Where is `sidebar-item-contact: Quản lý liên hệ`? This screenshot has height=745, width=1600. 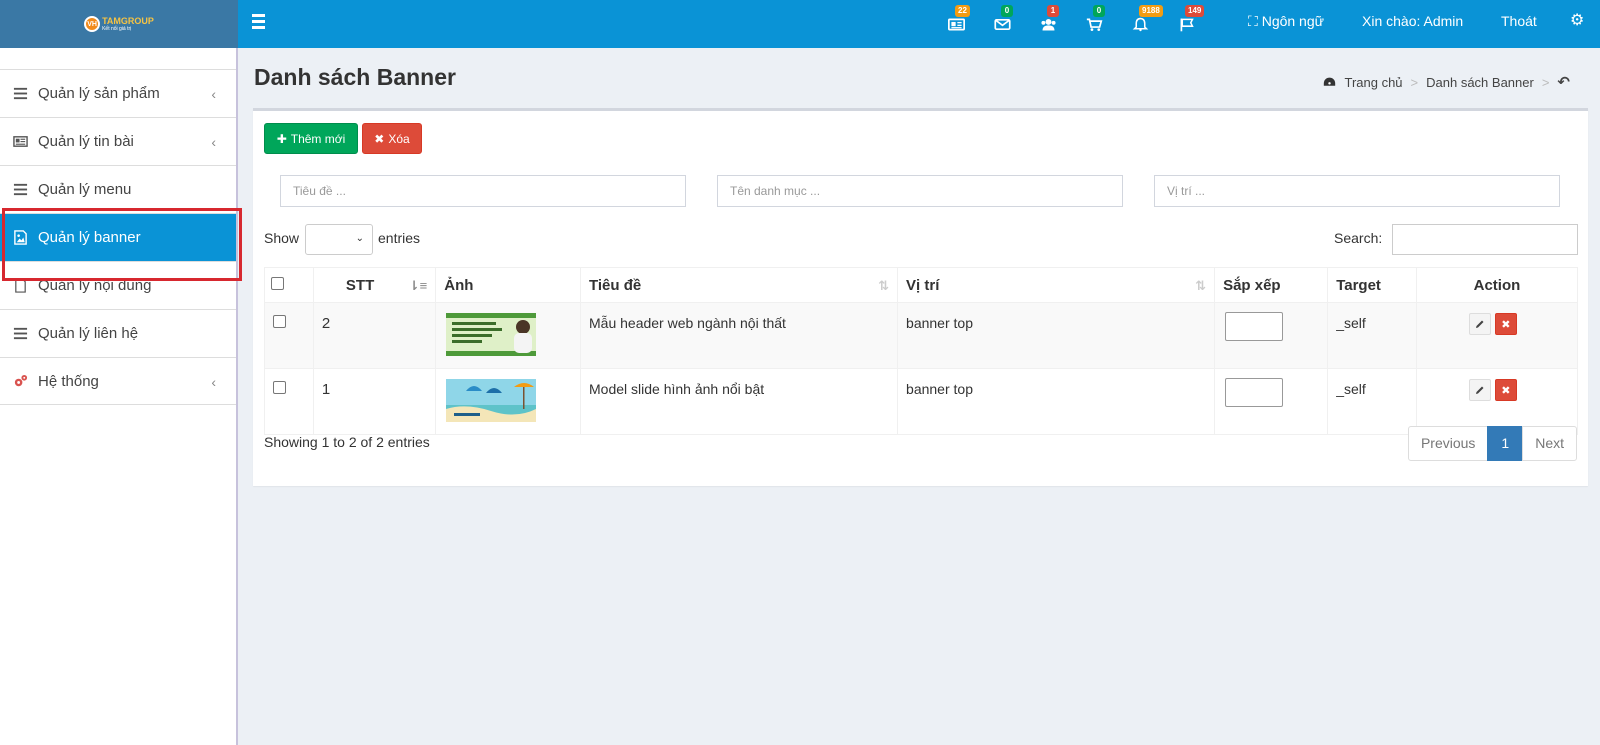
sidebar-item-contact: Quản lý liên hệ is located at coordinates (118, 333).